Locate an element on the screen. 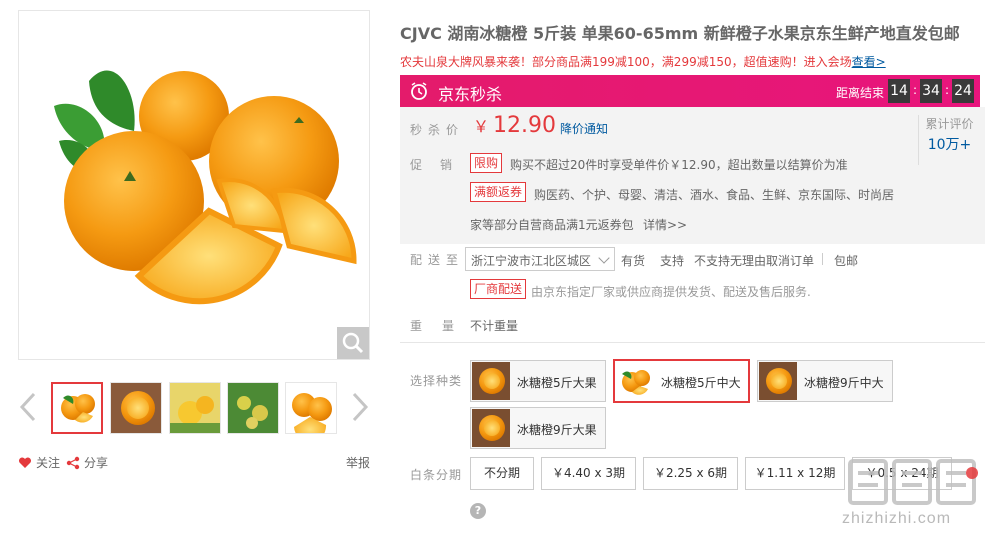 The image size is (985, 537). variant-option-selected: 冰糖橙5斤中大 is located at coordinates (681, 381).